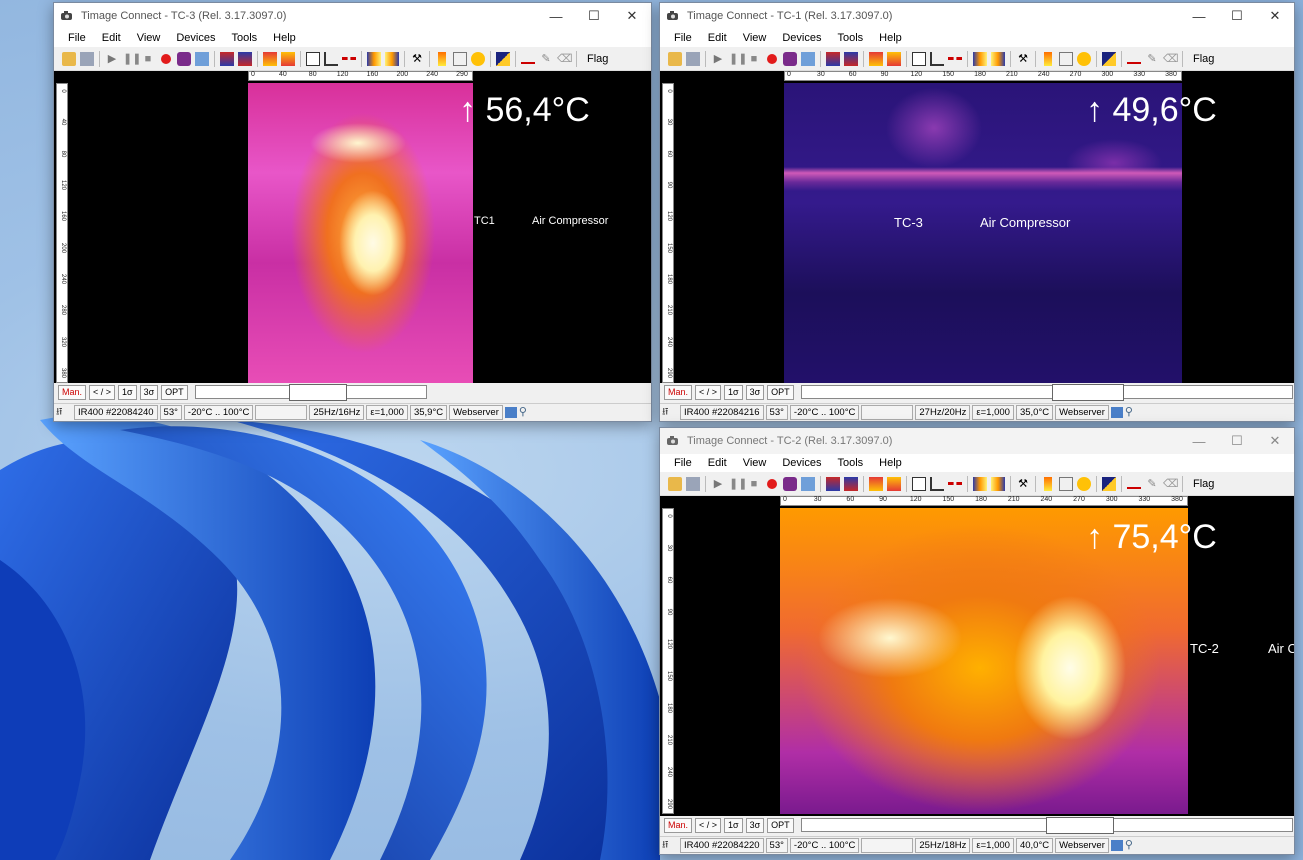  Describe the element at coordinates (955, 483) in the screenshot. I see `line-profile-icon` at that location.